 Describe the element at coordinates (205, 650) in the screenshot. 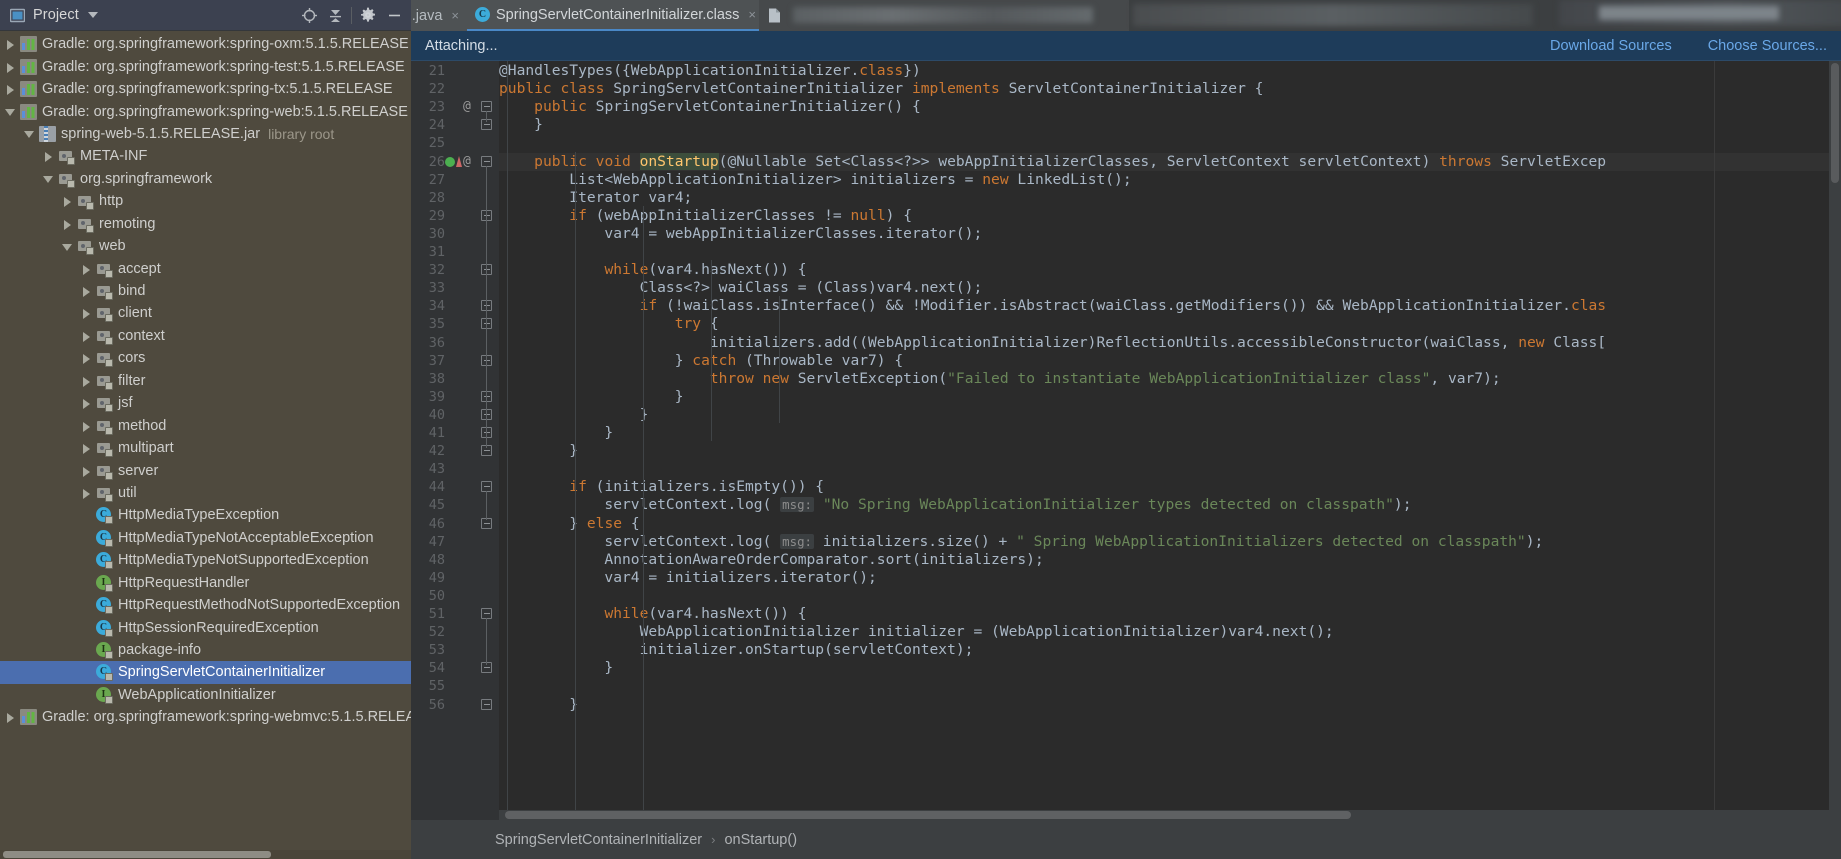

I see `tree-row: package-info` at that location.